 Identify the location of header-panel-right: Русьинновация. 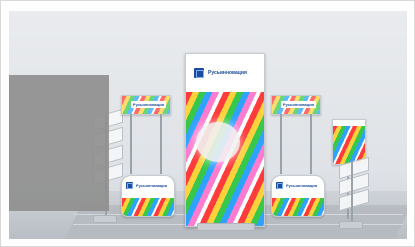
(296, 105).